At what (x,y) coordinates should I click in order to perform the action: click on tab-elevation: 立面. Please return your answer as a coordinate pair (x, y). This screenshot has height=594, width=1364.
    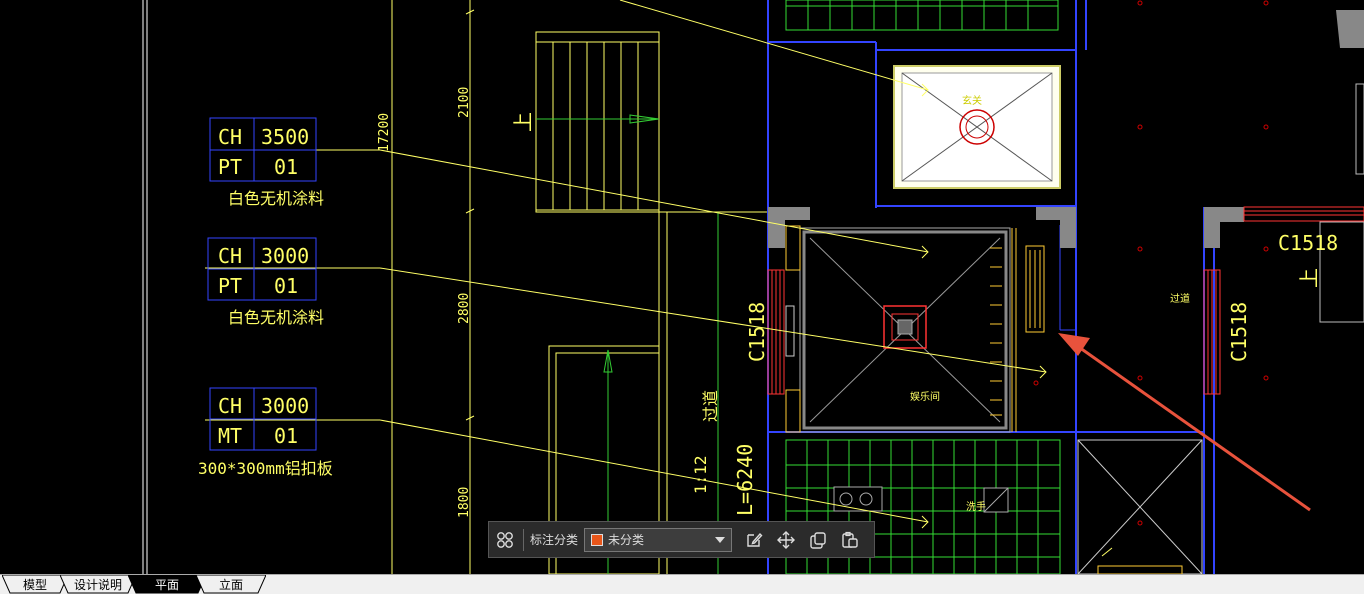
    Looking at the image, I should click on (231, 584).